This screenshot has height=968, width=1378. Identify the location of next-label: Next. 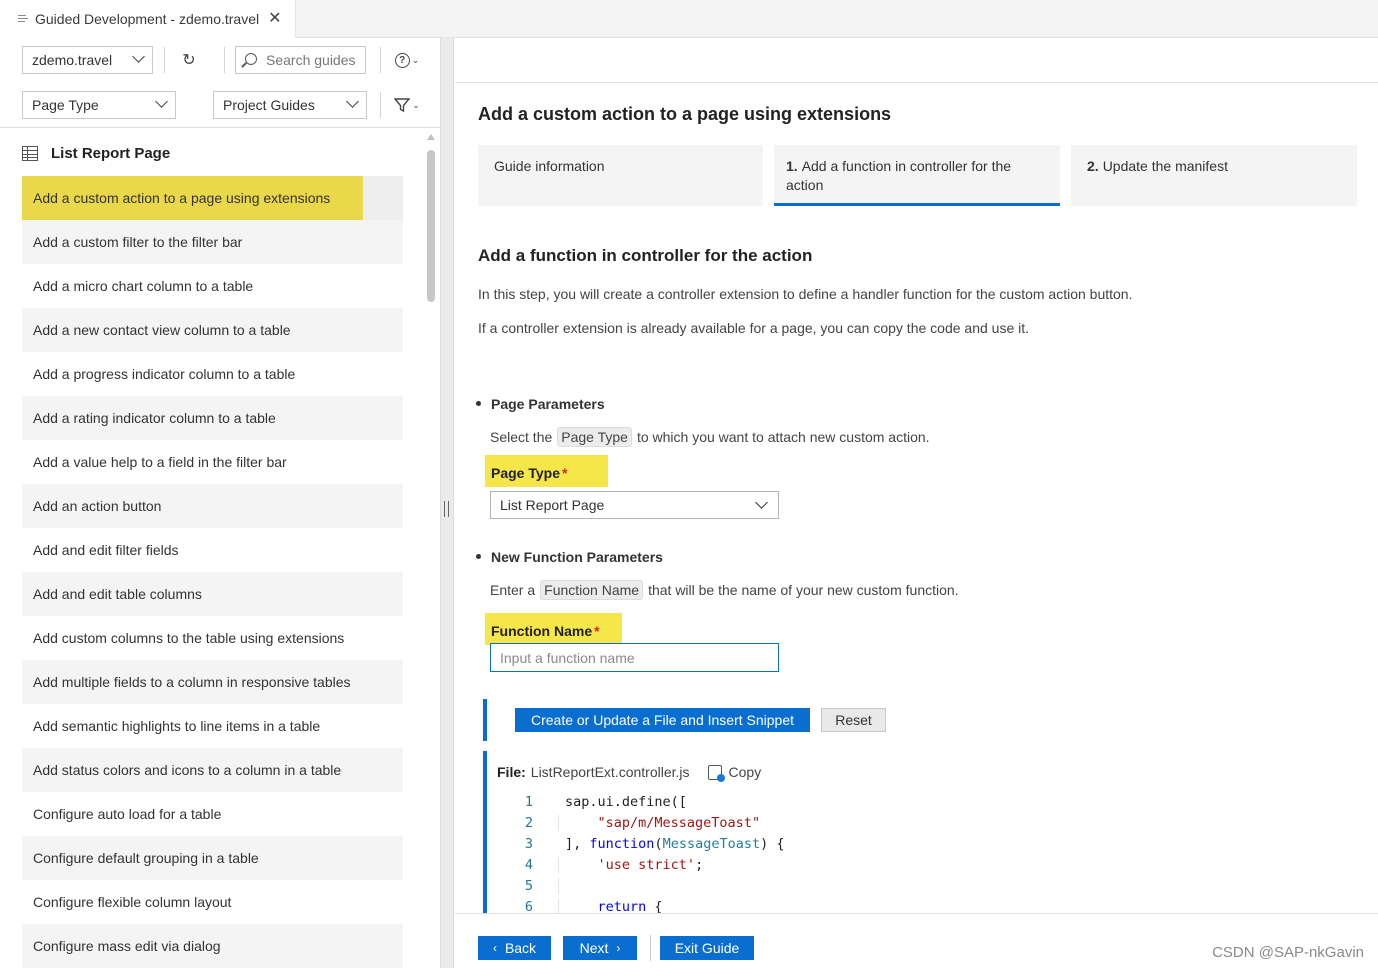
(594, 948).